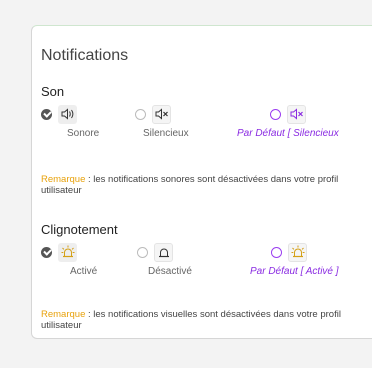 The width and height of the screenshot is (372, 368). What do you see at coordinates (163, 252) in the screenshot?
I see `siren-off-icon` at bounding box center [163, 252].